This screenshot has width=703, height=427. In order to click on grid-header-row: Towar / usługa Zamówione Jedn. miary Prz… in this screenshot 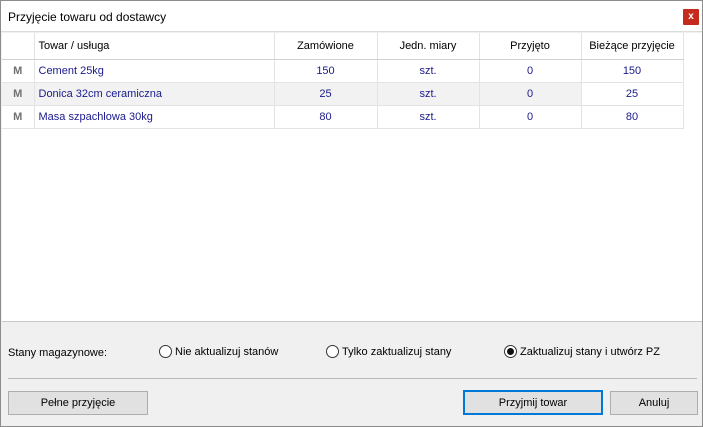, I will do `click(343, 46)`.